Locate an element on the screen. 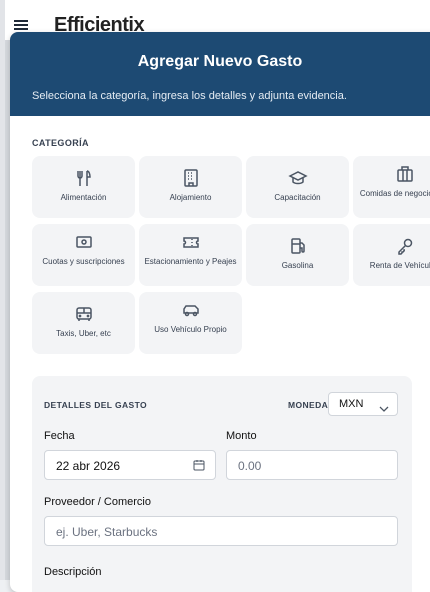  utensils-icon is located at coordinates (83, 179).